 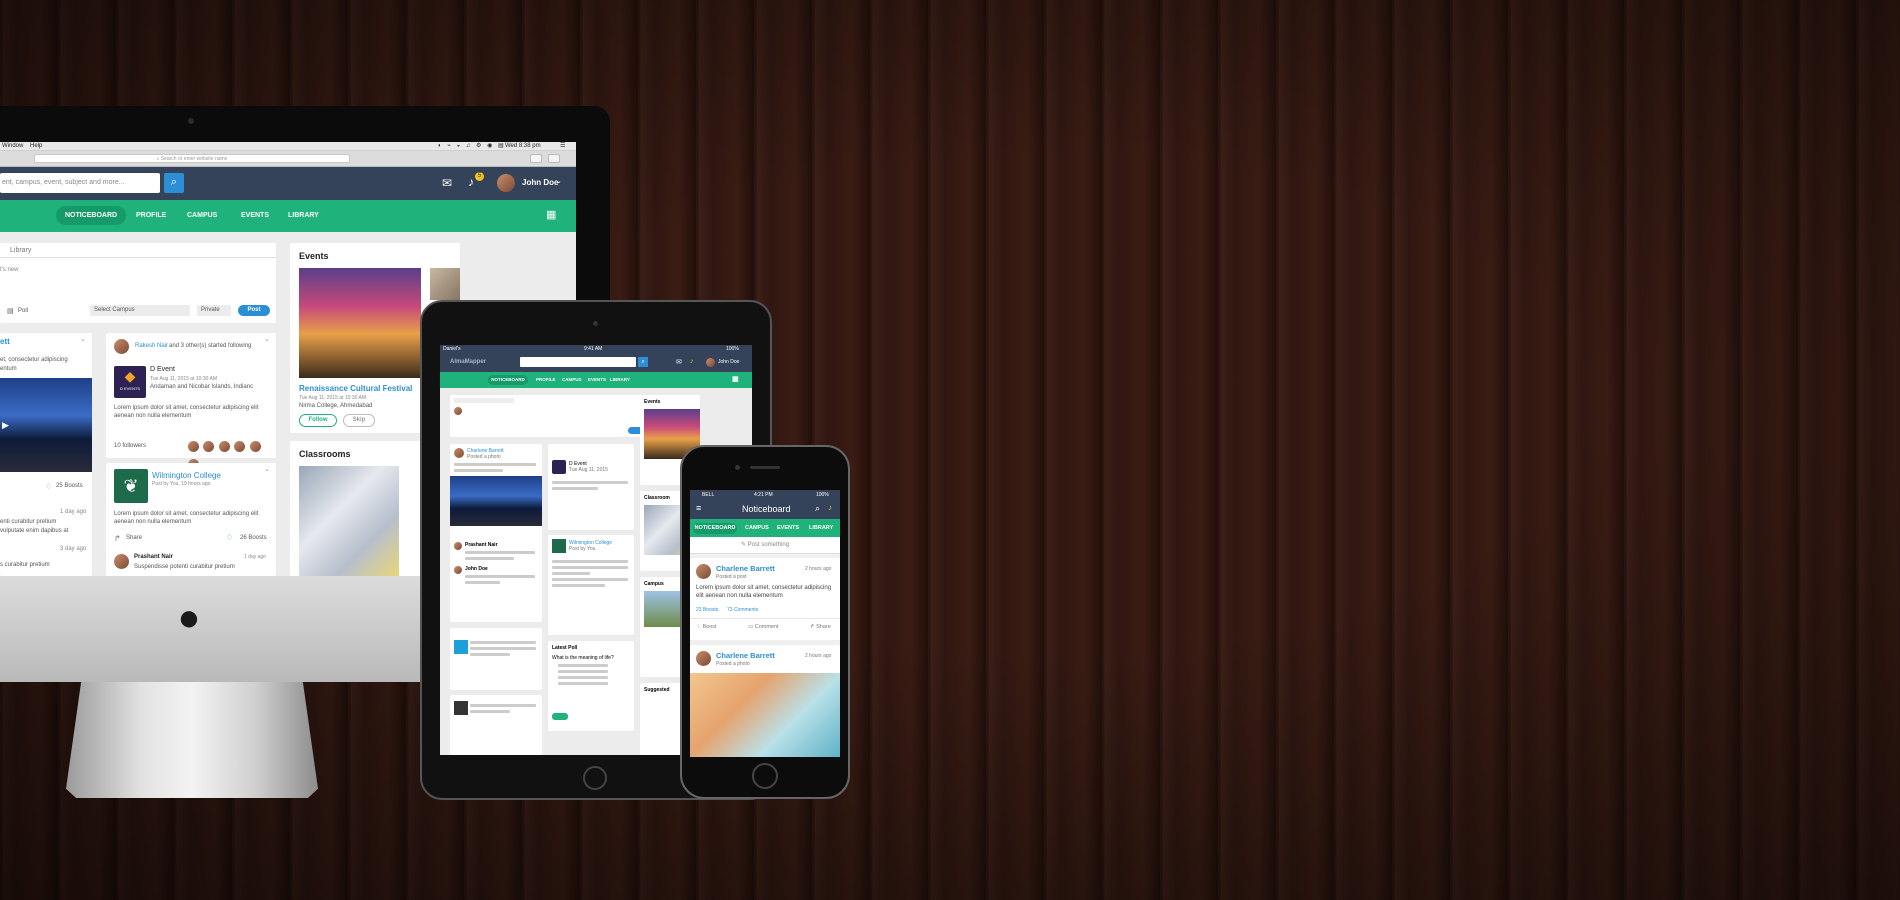 What do you see at coordinates (554, 158) in the screenshot?
I see `tabs-icon` at bounding box center [554, 158].